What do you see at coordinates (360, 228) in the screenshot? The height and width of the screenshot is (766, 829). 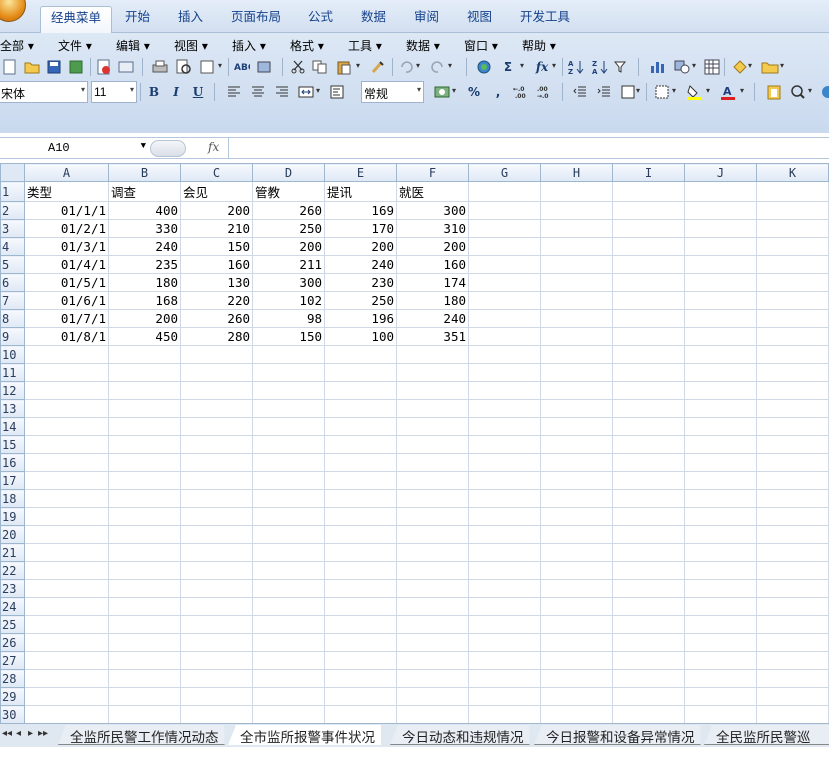 I see `cell: 170` at bounding box center [360, 228].